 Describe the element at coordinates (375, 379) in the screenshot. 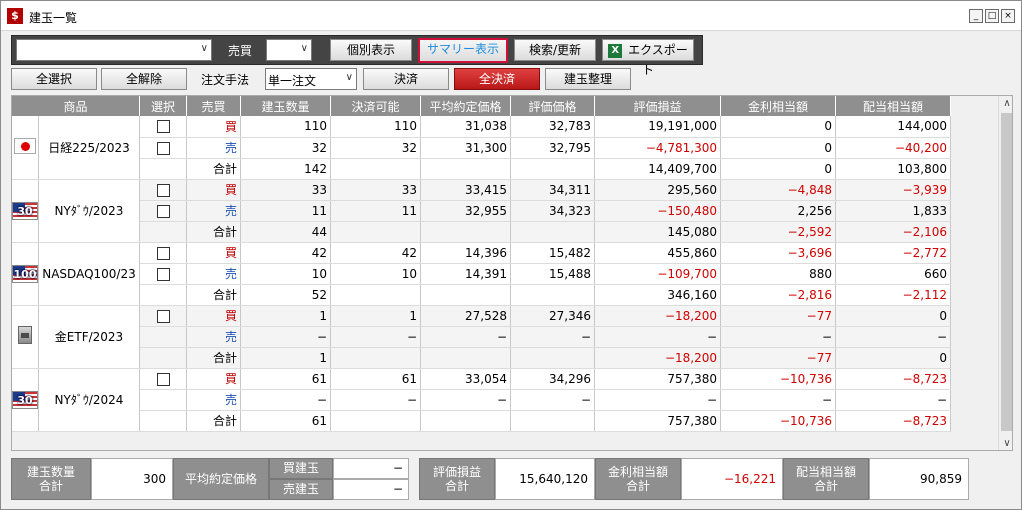

I see `available-cell: 61` at that location.